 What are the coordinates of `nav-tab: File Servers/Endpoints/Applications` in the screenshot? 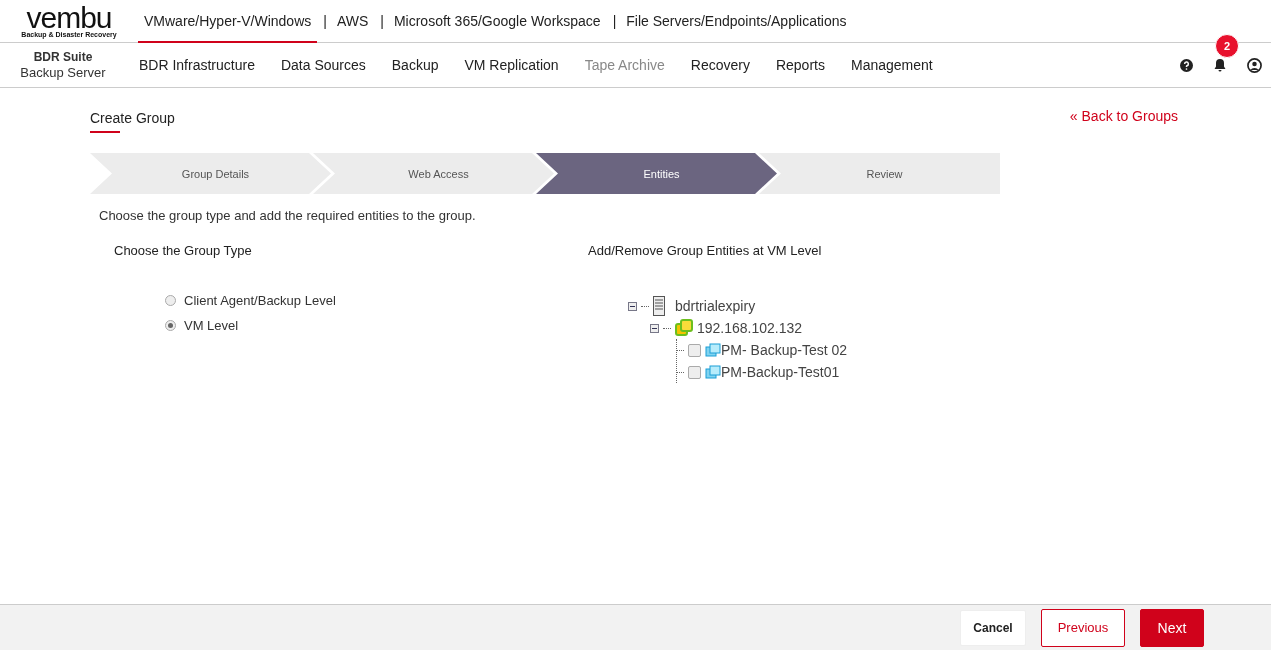 It's located at (736, 21).